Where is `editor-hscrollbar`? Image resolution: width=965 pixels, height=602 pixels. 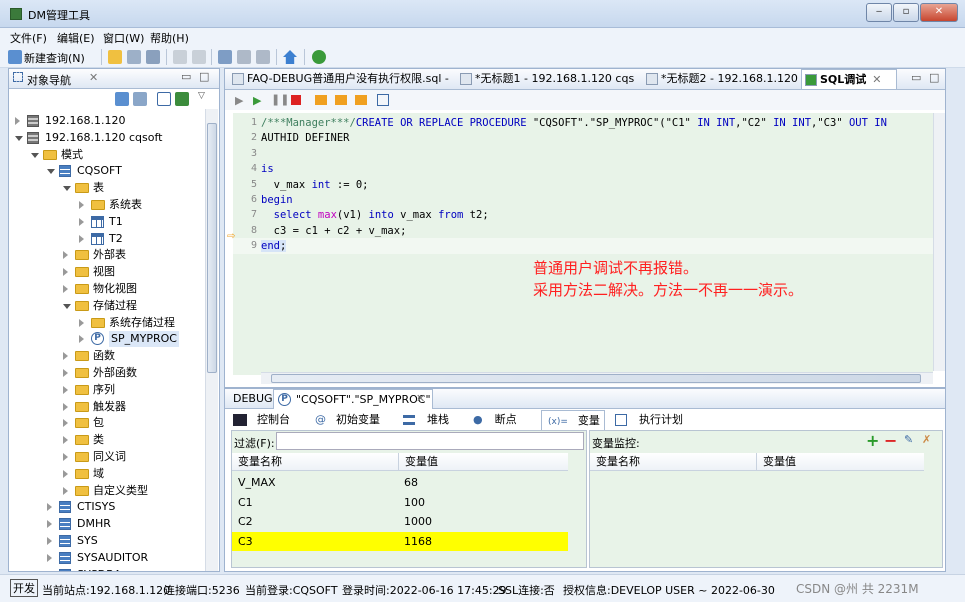
editor-hscrollbar is located at coordinates (597, 378).